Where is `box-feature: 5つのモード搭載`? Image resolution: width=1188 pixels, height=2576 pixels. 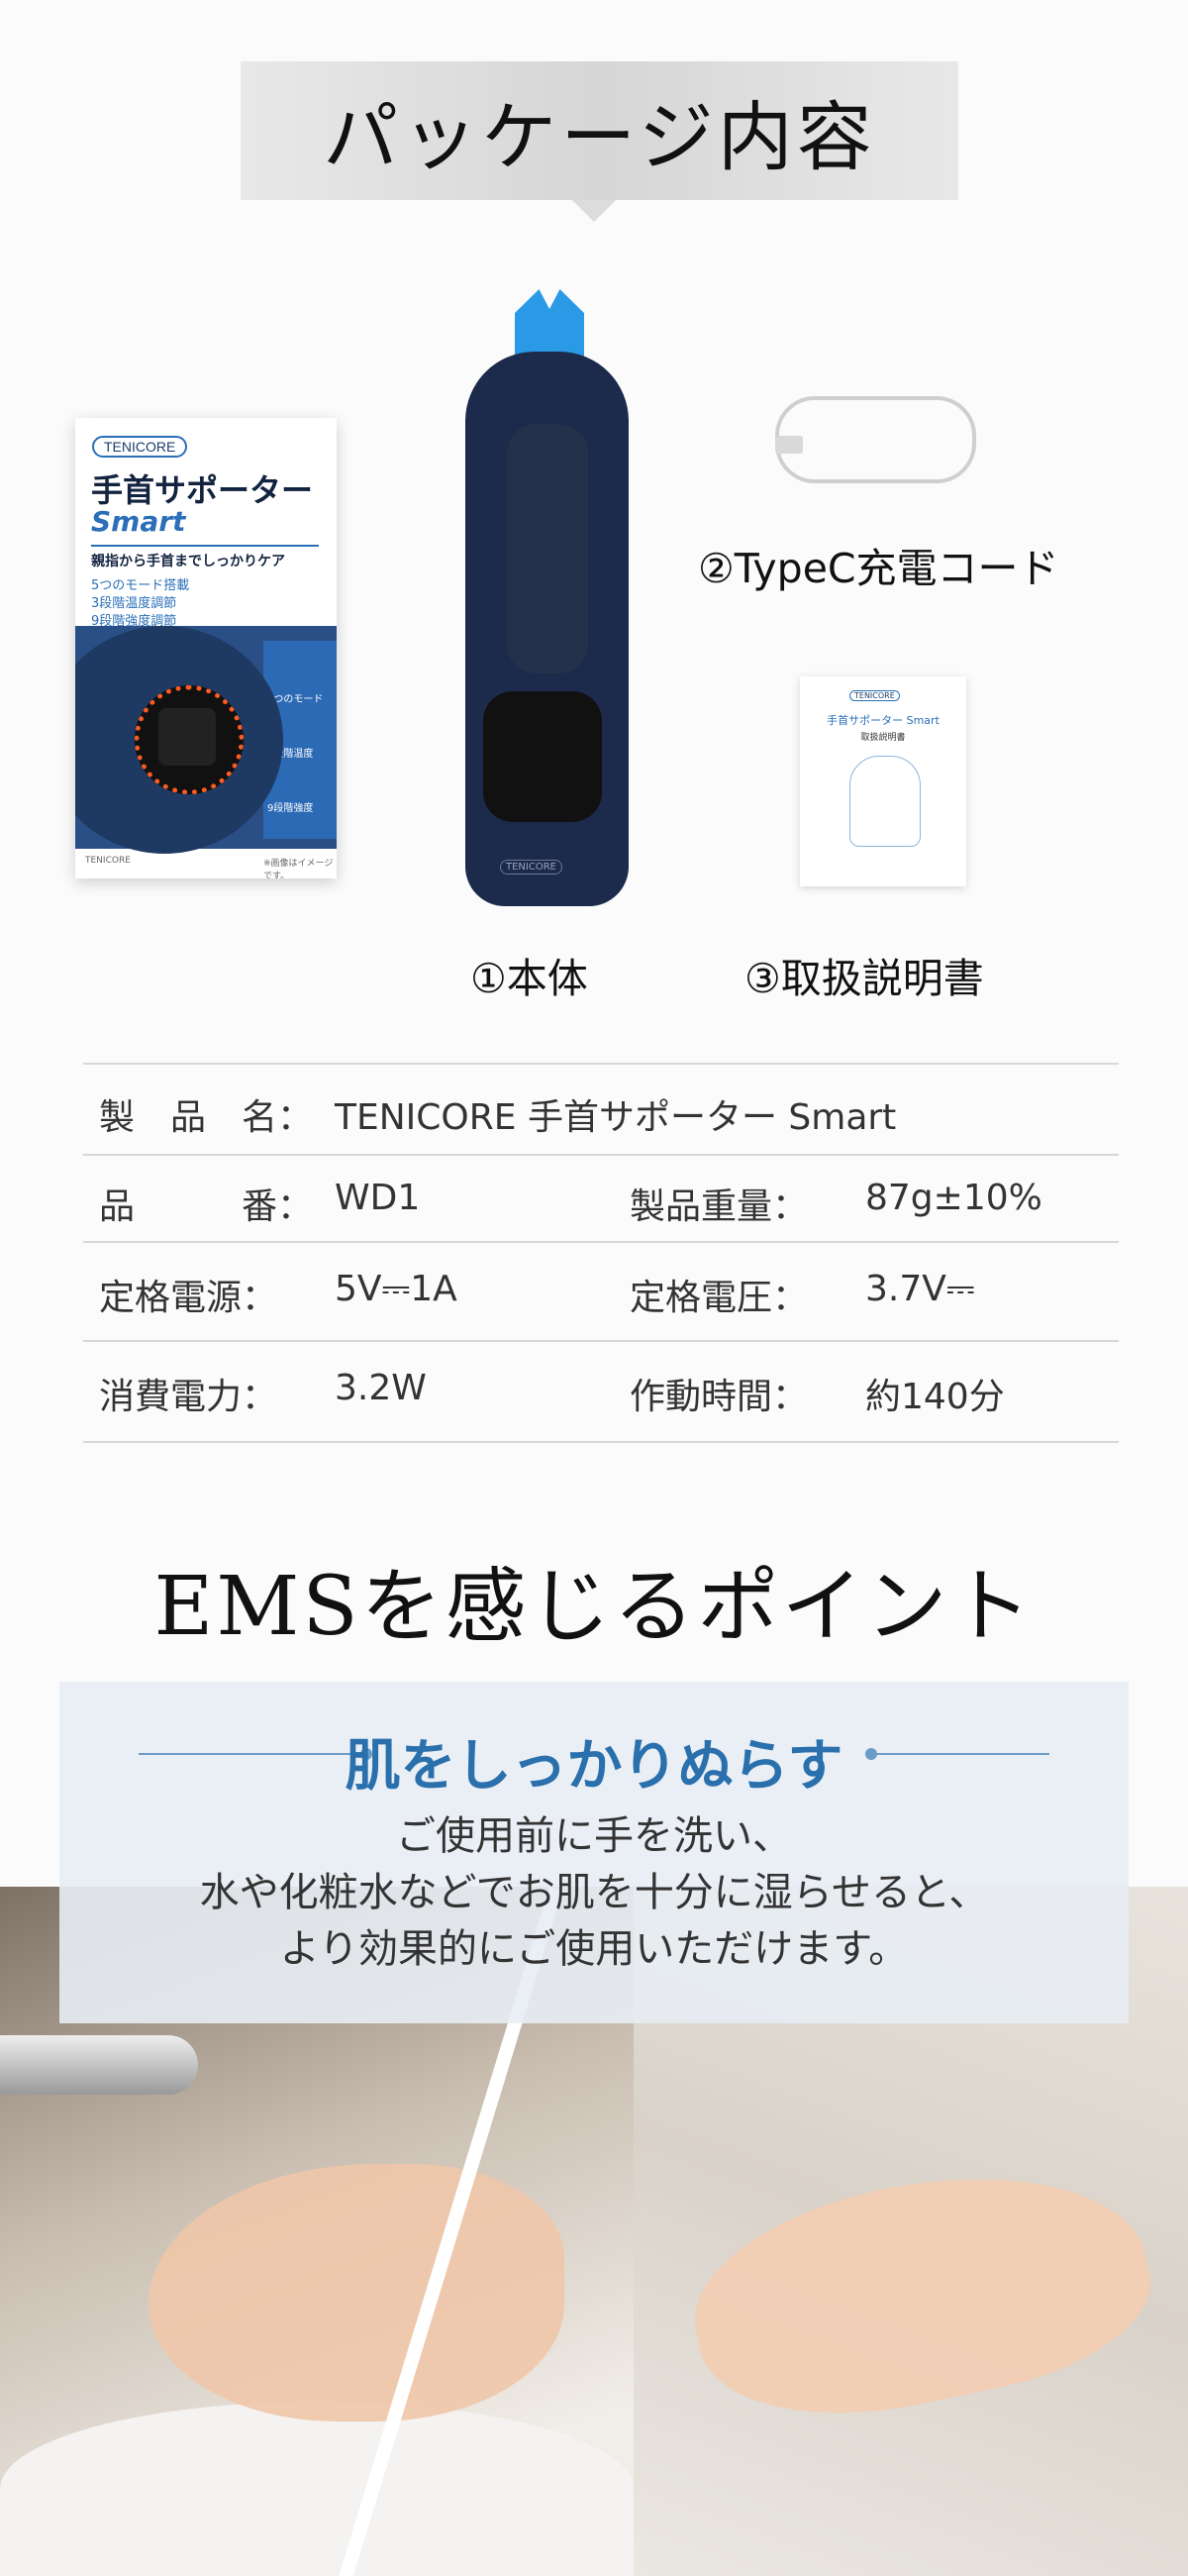
box-feature: 5つのモード搭載 is located at coordinates (140, 585).